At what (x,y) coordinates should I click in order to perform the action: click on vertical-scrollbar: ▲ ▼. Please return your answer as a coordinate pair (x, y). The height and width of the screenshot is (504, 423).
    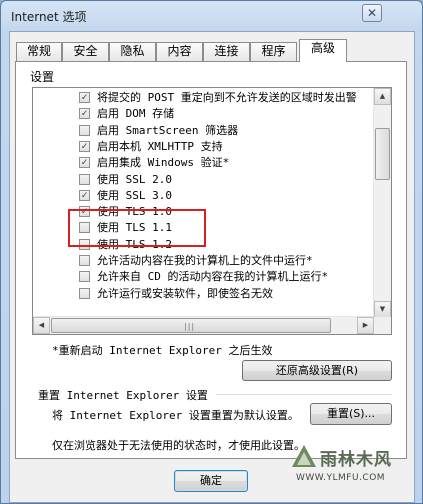
    Looking at the image, I should click on (382, 203).